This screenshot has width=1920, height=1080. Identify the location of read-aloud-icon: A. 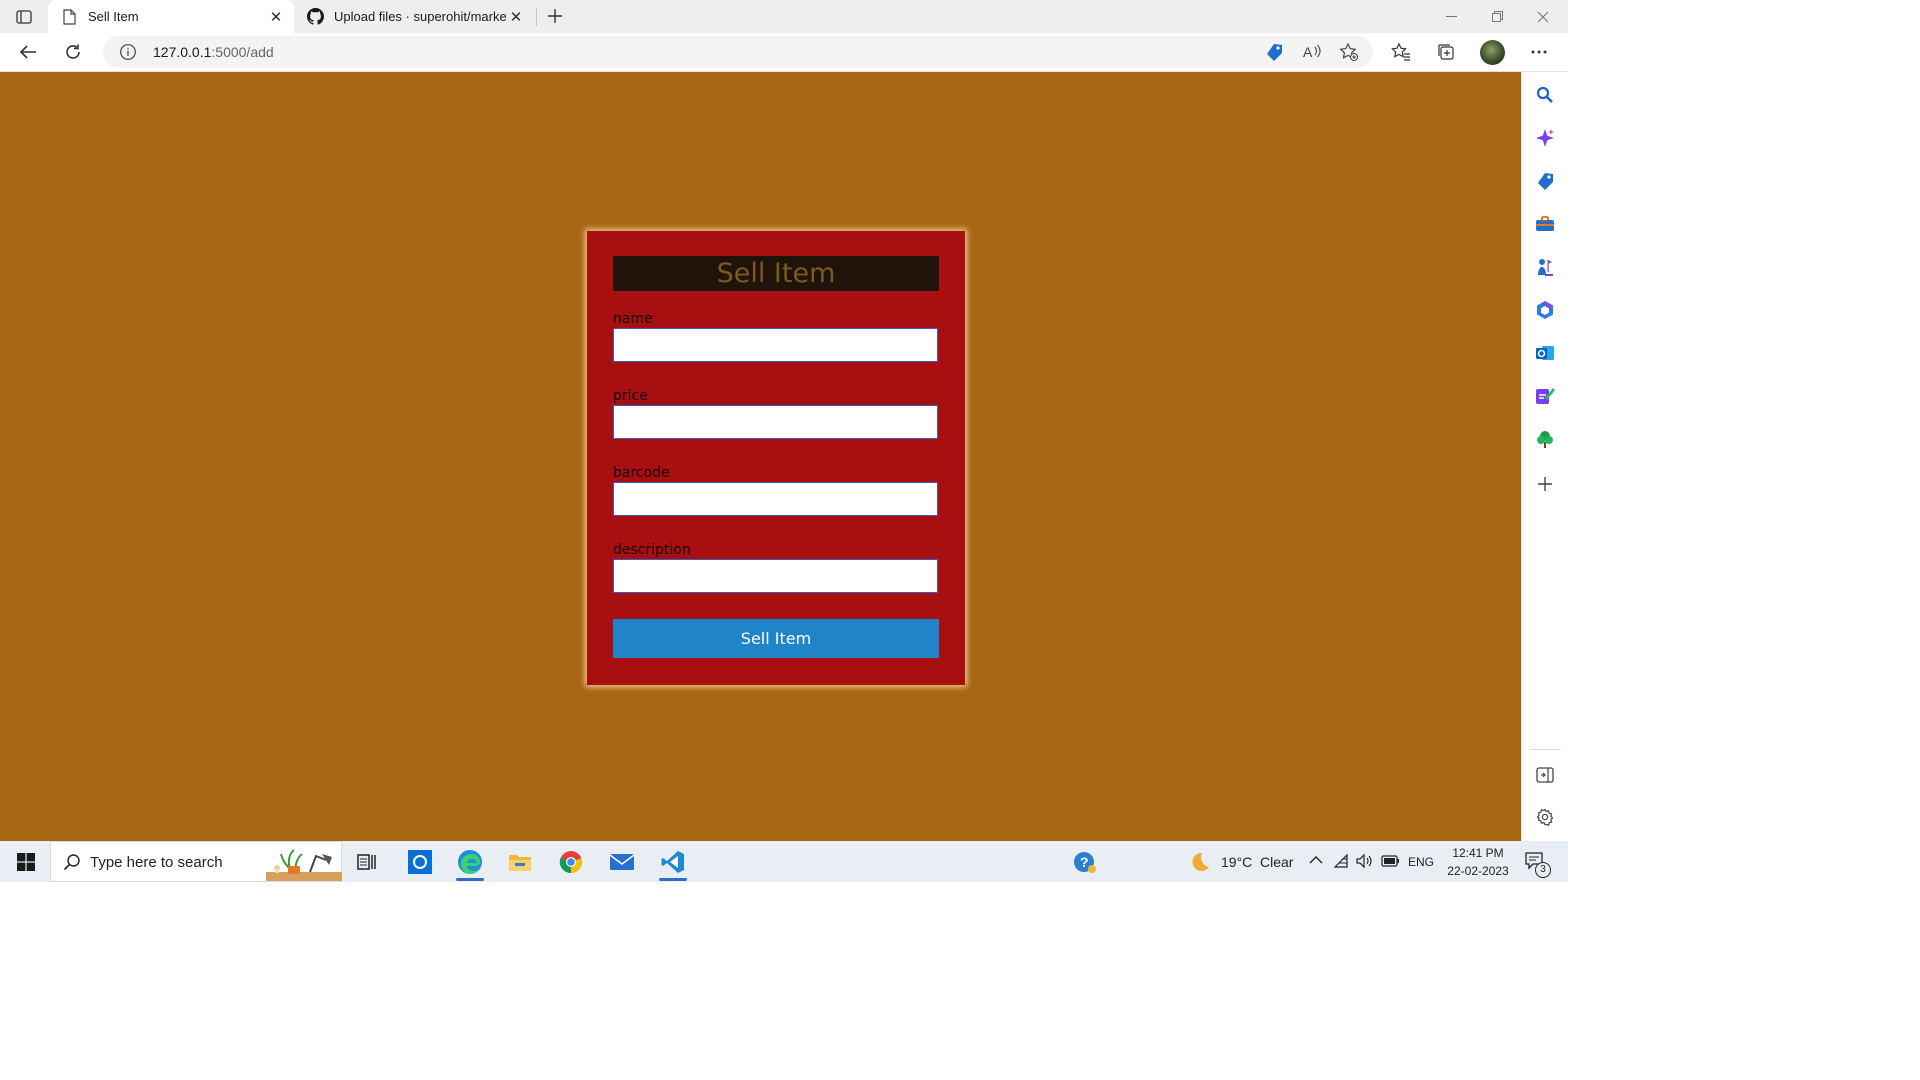
(1312, 52).